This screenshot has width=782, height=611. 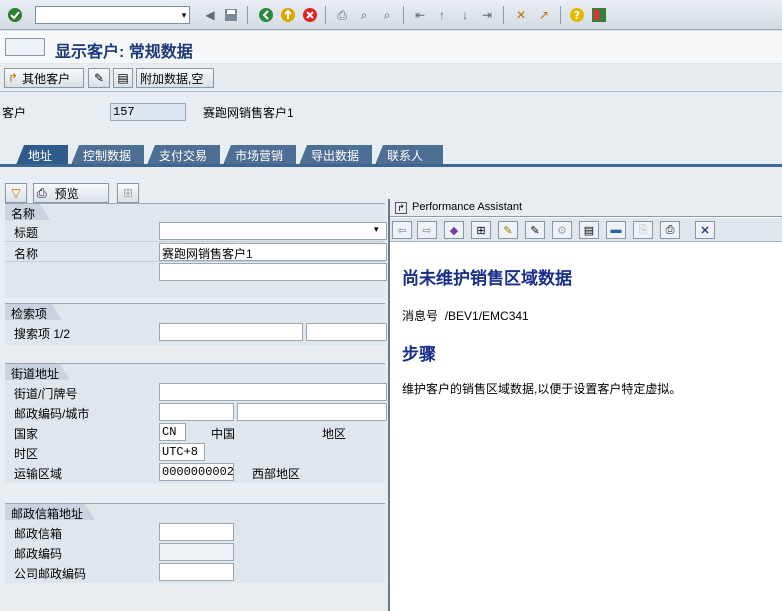 What do you see at coordinates (46, 394) in the screenshot?
I see `street-label: 街道/门牌号` at bounding box center [46, 394].